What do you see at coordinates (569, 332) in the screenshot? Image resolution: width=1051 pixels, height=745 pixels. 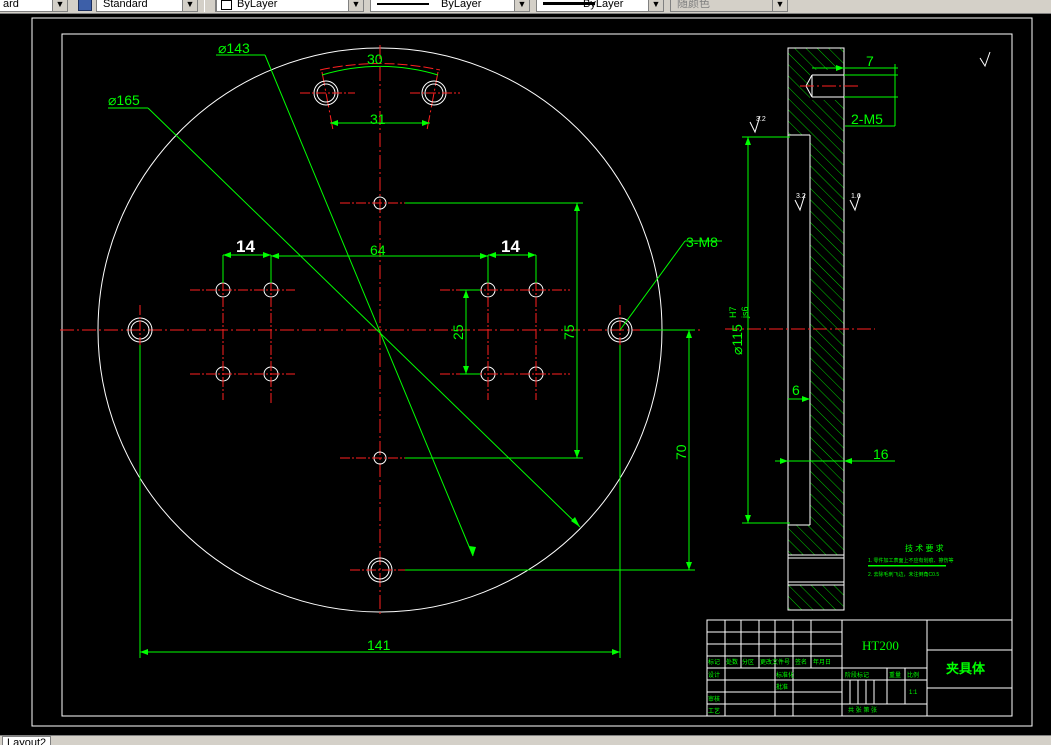 I see `dim-75: 75` at bounding box center [569, 332].